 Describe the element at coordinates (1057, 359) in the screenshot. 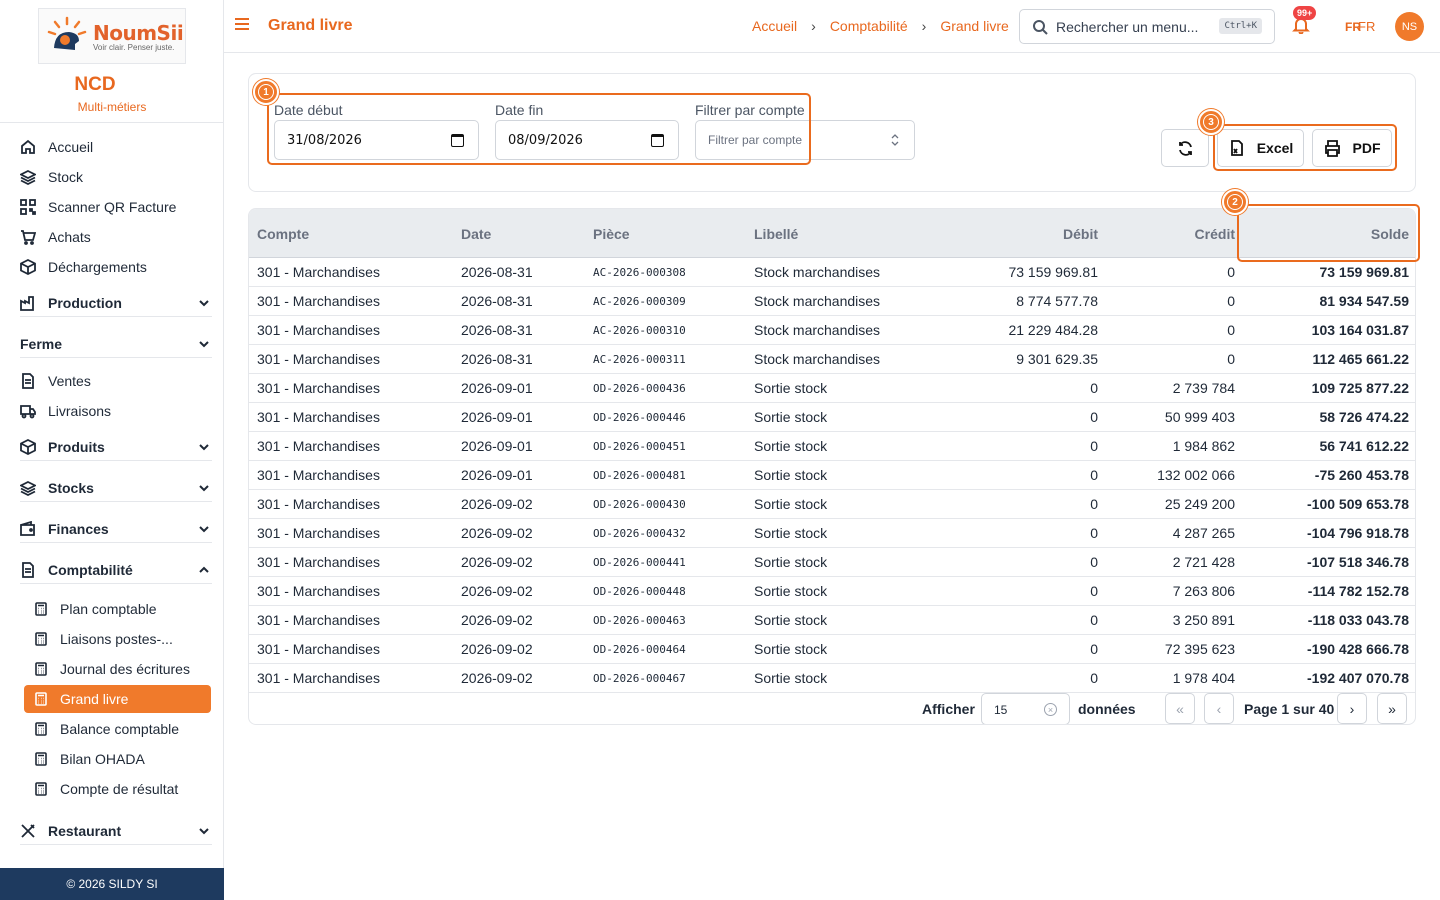

I see `cell-debit: 9 301 629.35` at that location.